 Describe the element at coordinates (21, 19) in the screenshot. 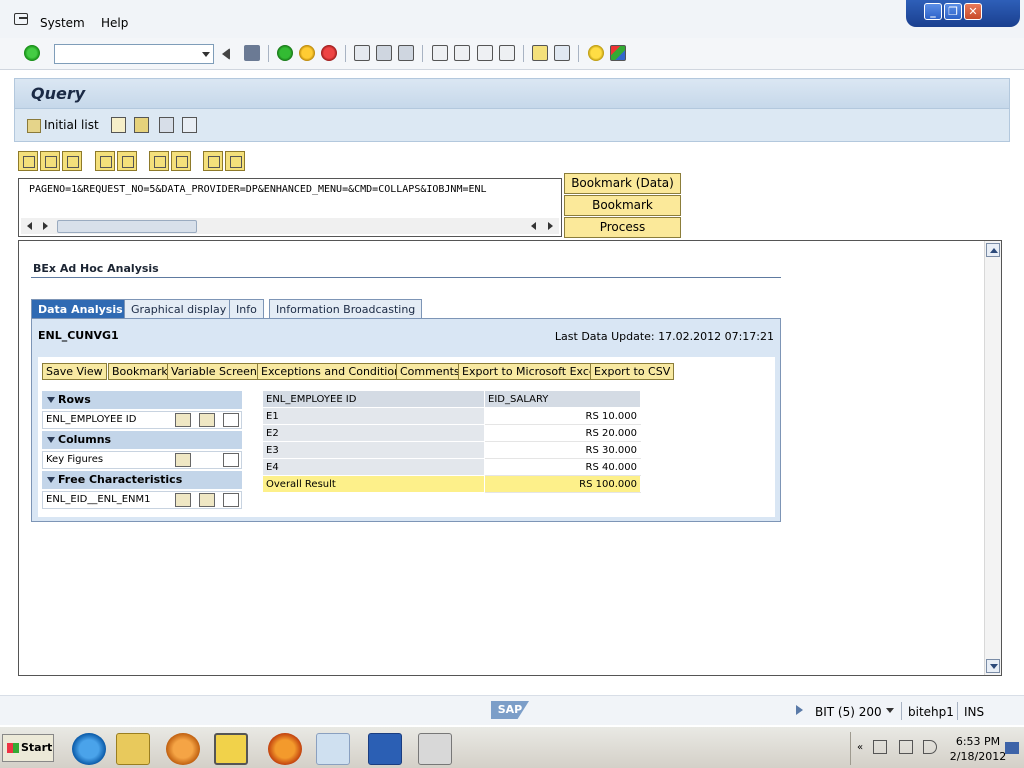

I see `system-menu-icon` at that location.